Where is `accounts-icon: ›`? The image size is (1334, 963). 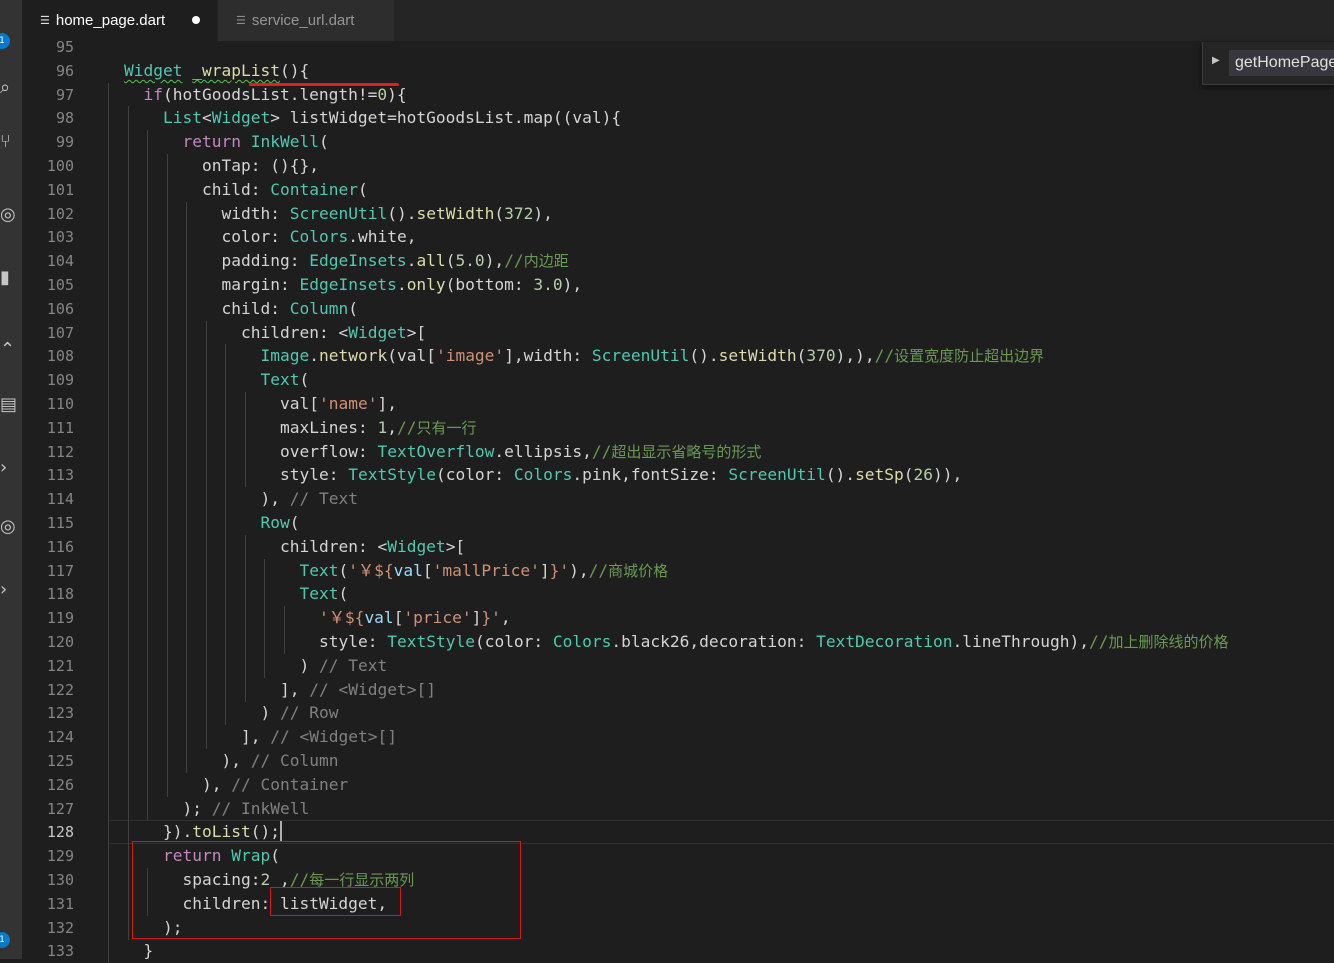
accounts-icon: › is located at coordinates (7, 590).